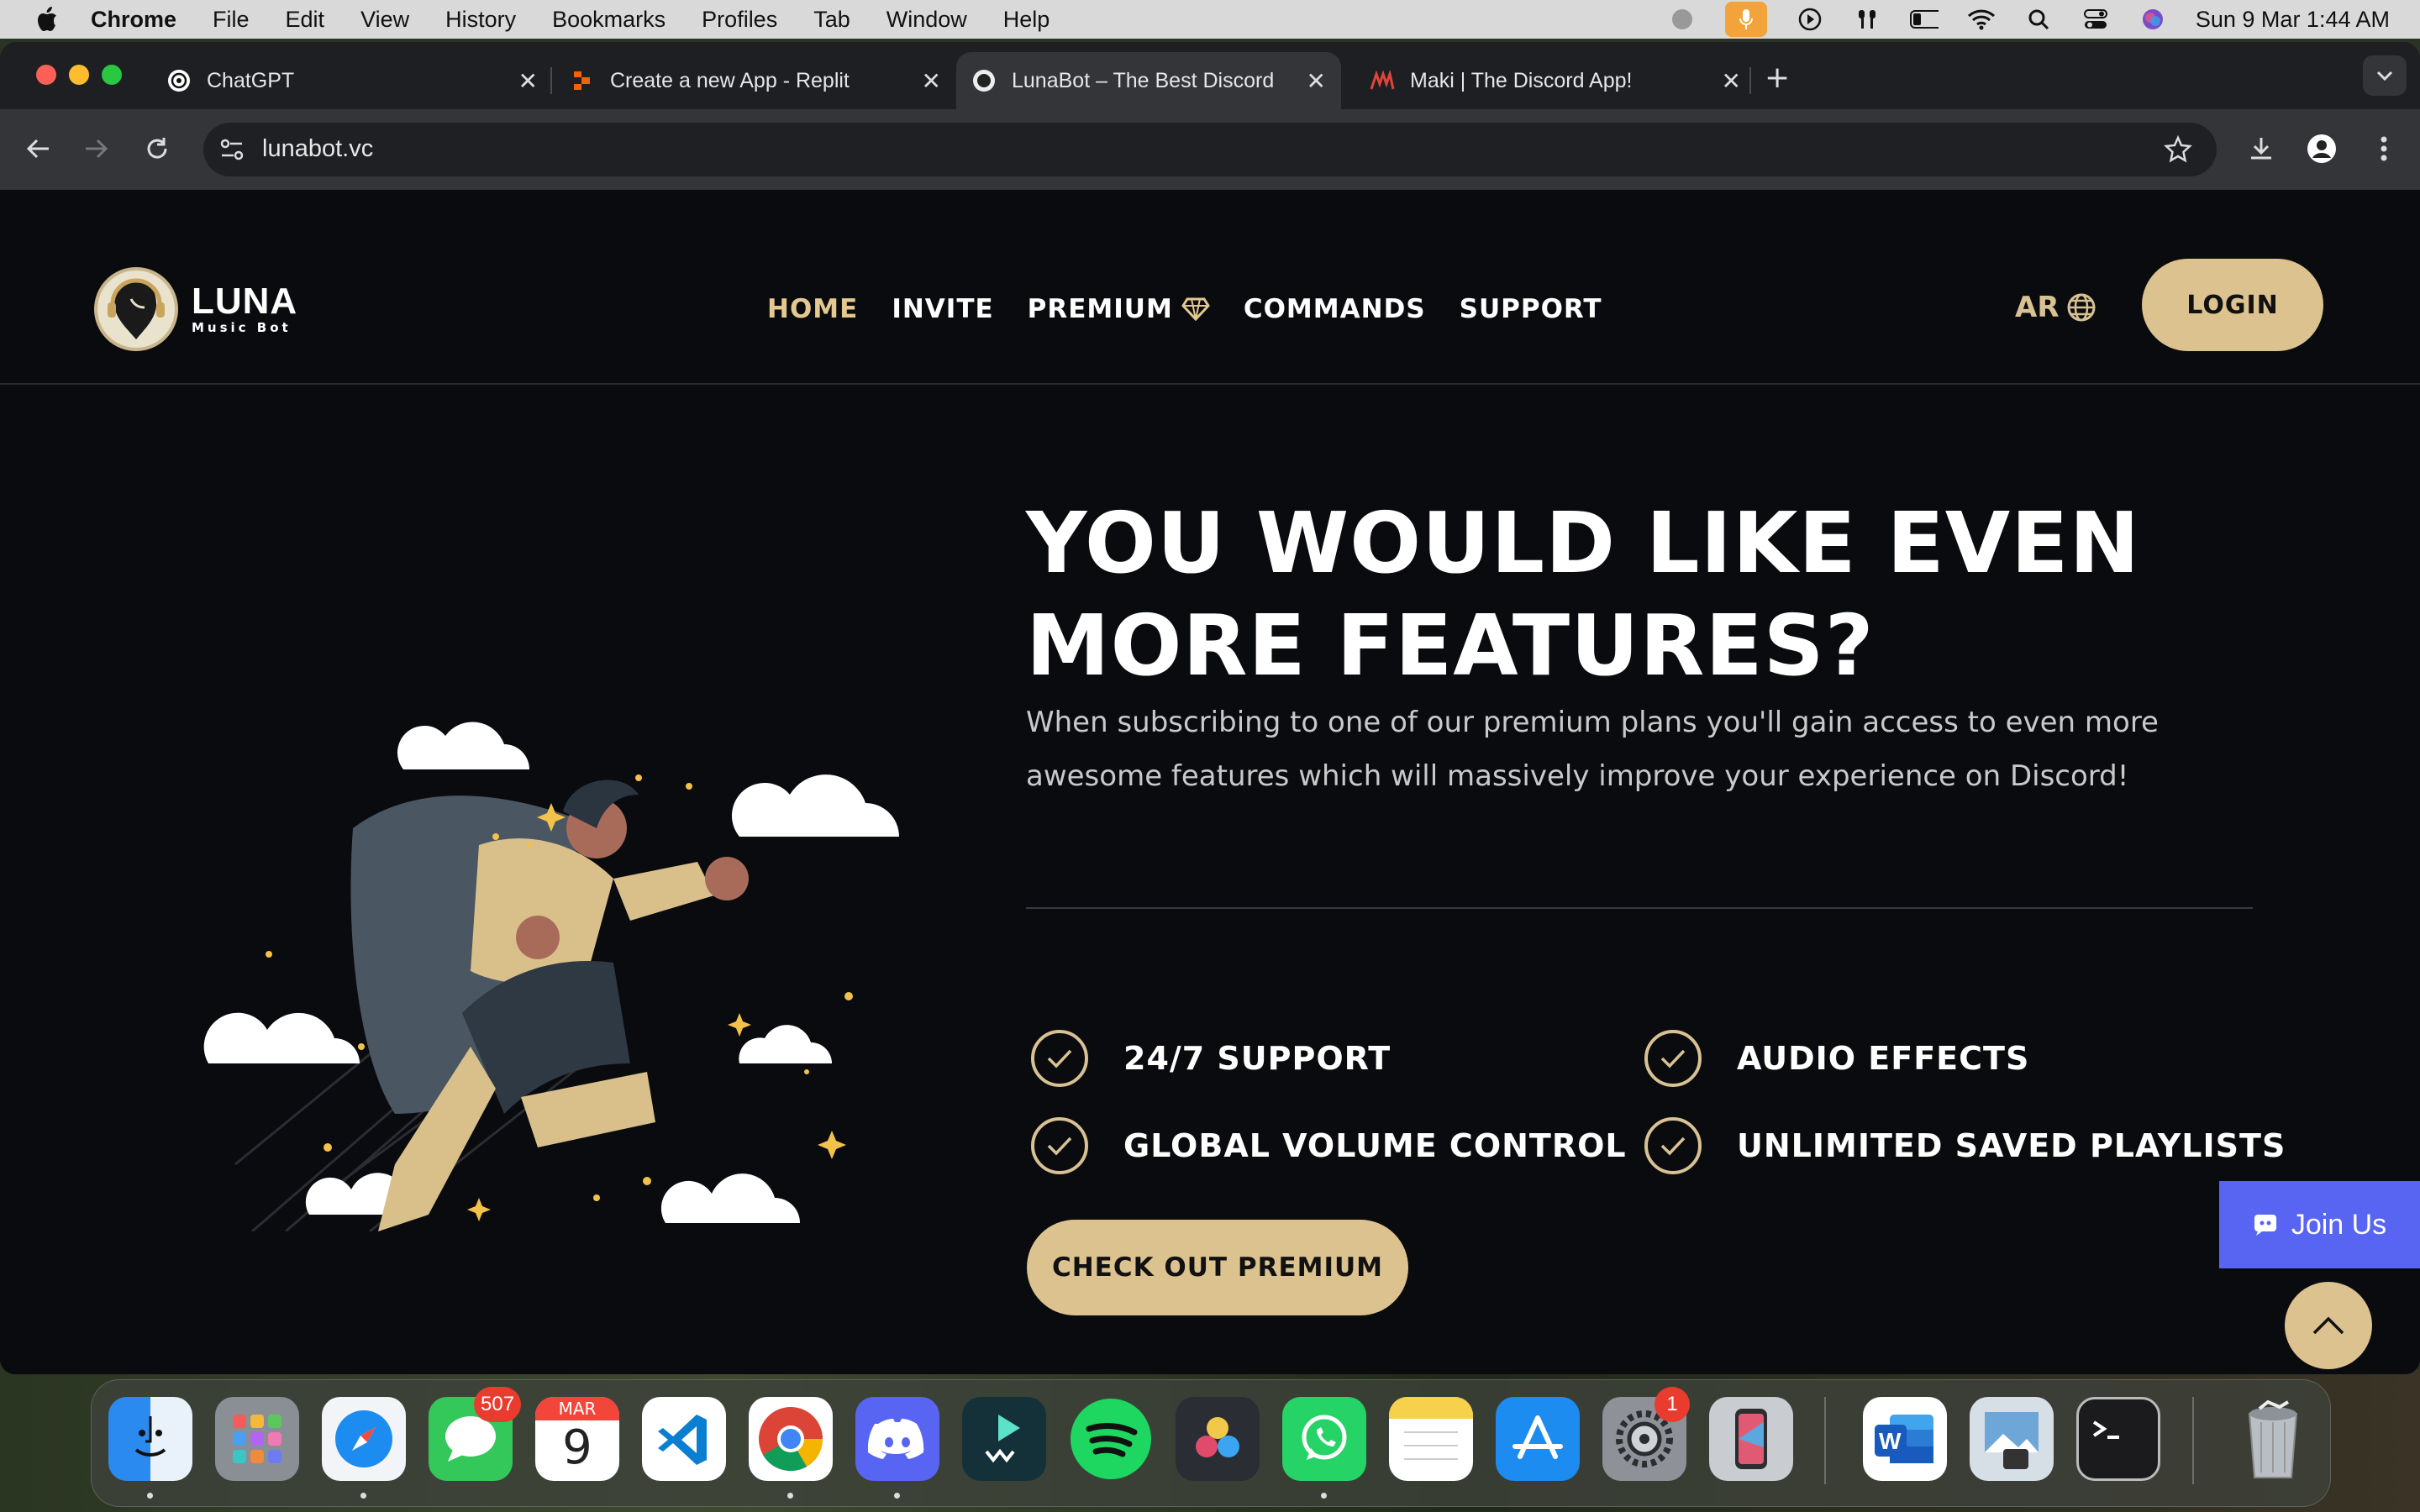 The width and height of the screenshot is (2420, 1512). I want to click on chatgpt-icon, so click(179, 80).